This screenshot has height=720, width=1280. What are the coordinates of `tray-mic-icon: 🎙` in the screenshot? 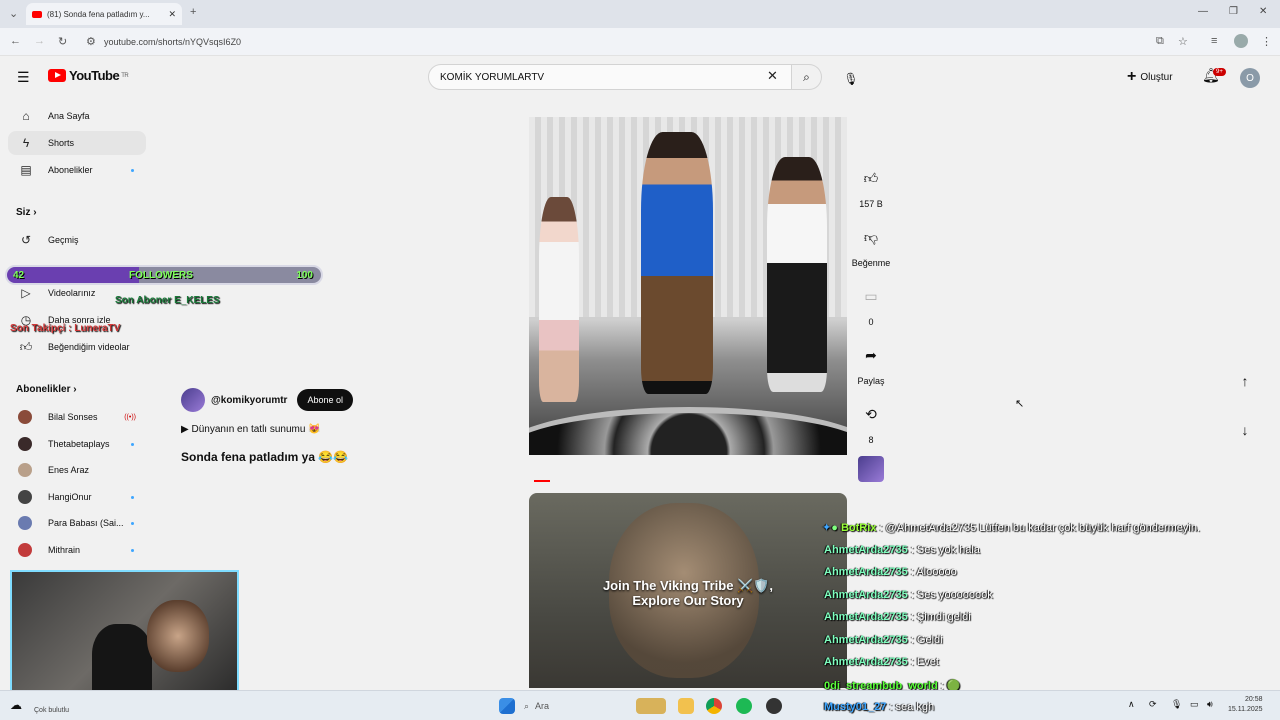 It's located at (1176, 704).